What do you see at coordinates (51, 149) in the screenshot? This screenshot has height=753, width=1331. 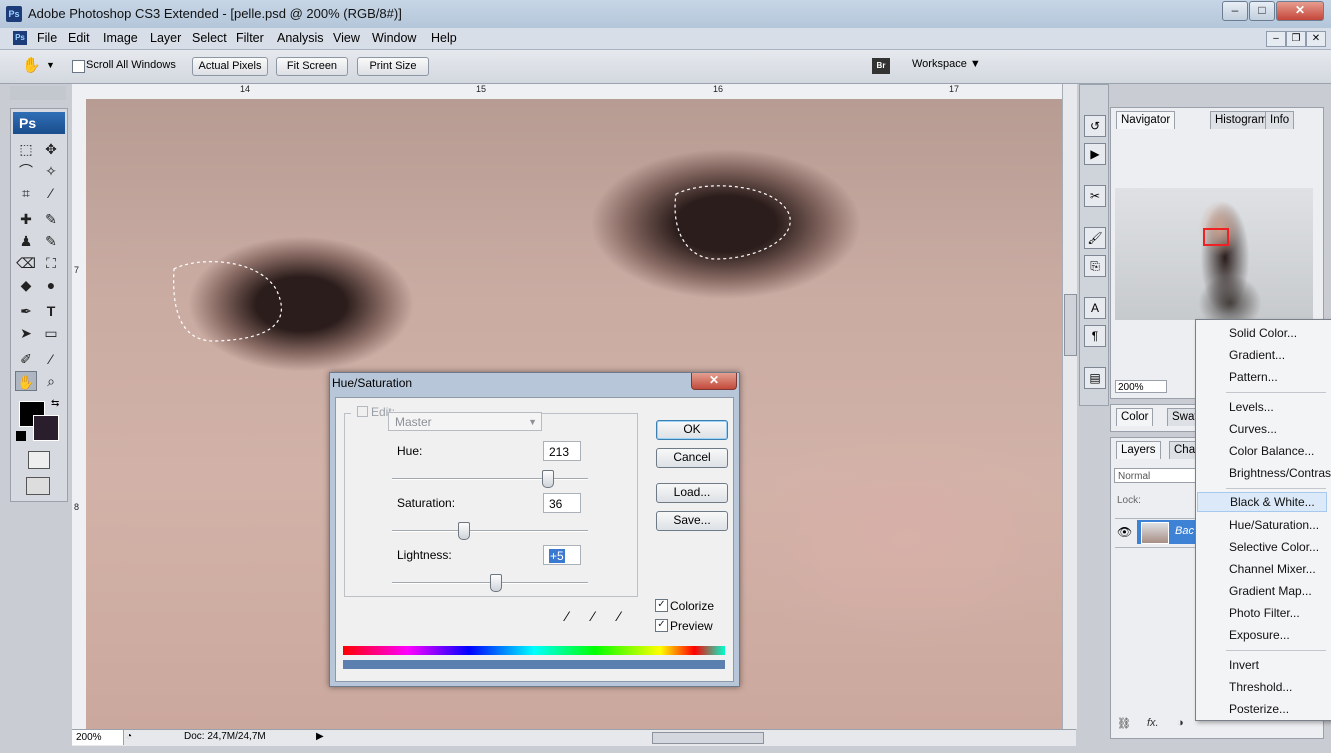 I see `move-tool-icon: ✥` at bounding box center [51, 149].